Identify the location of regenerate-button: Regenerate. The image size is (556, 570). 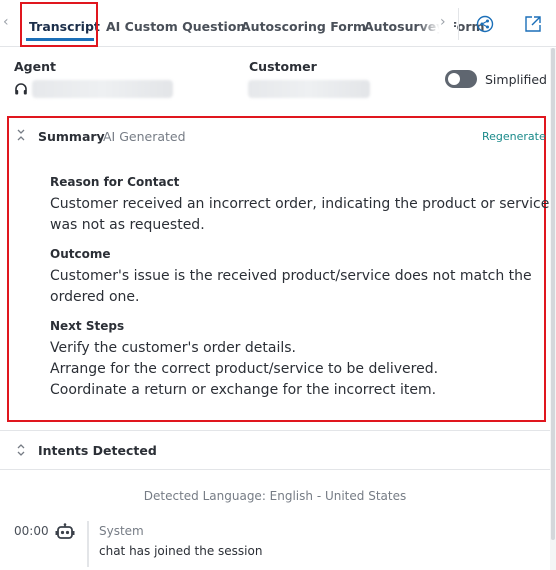
(514, 136).